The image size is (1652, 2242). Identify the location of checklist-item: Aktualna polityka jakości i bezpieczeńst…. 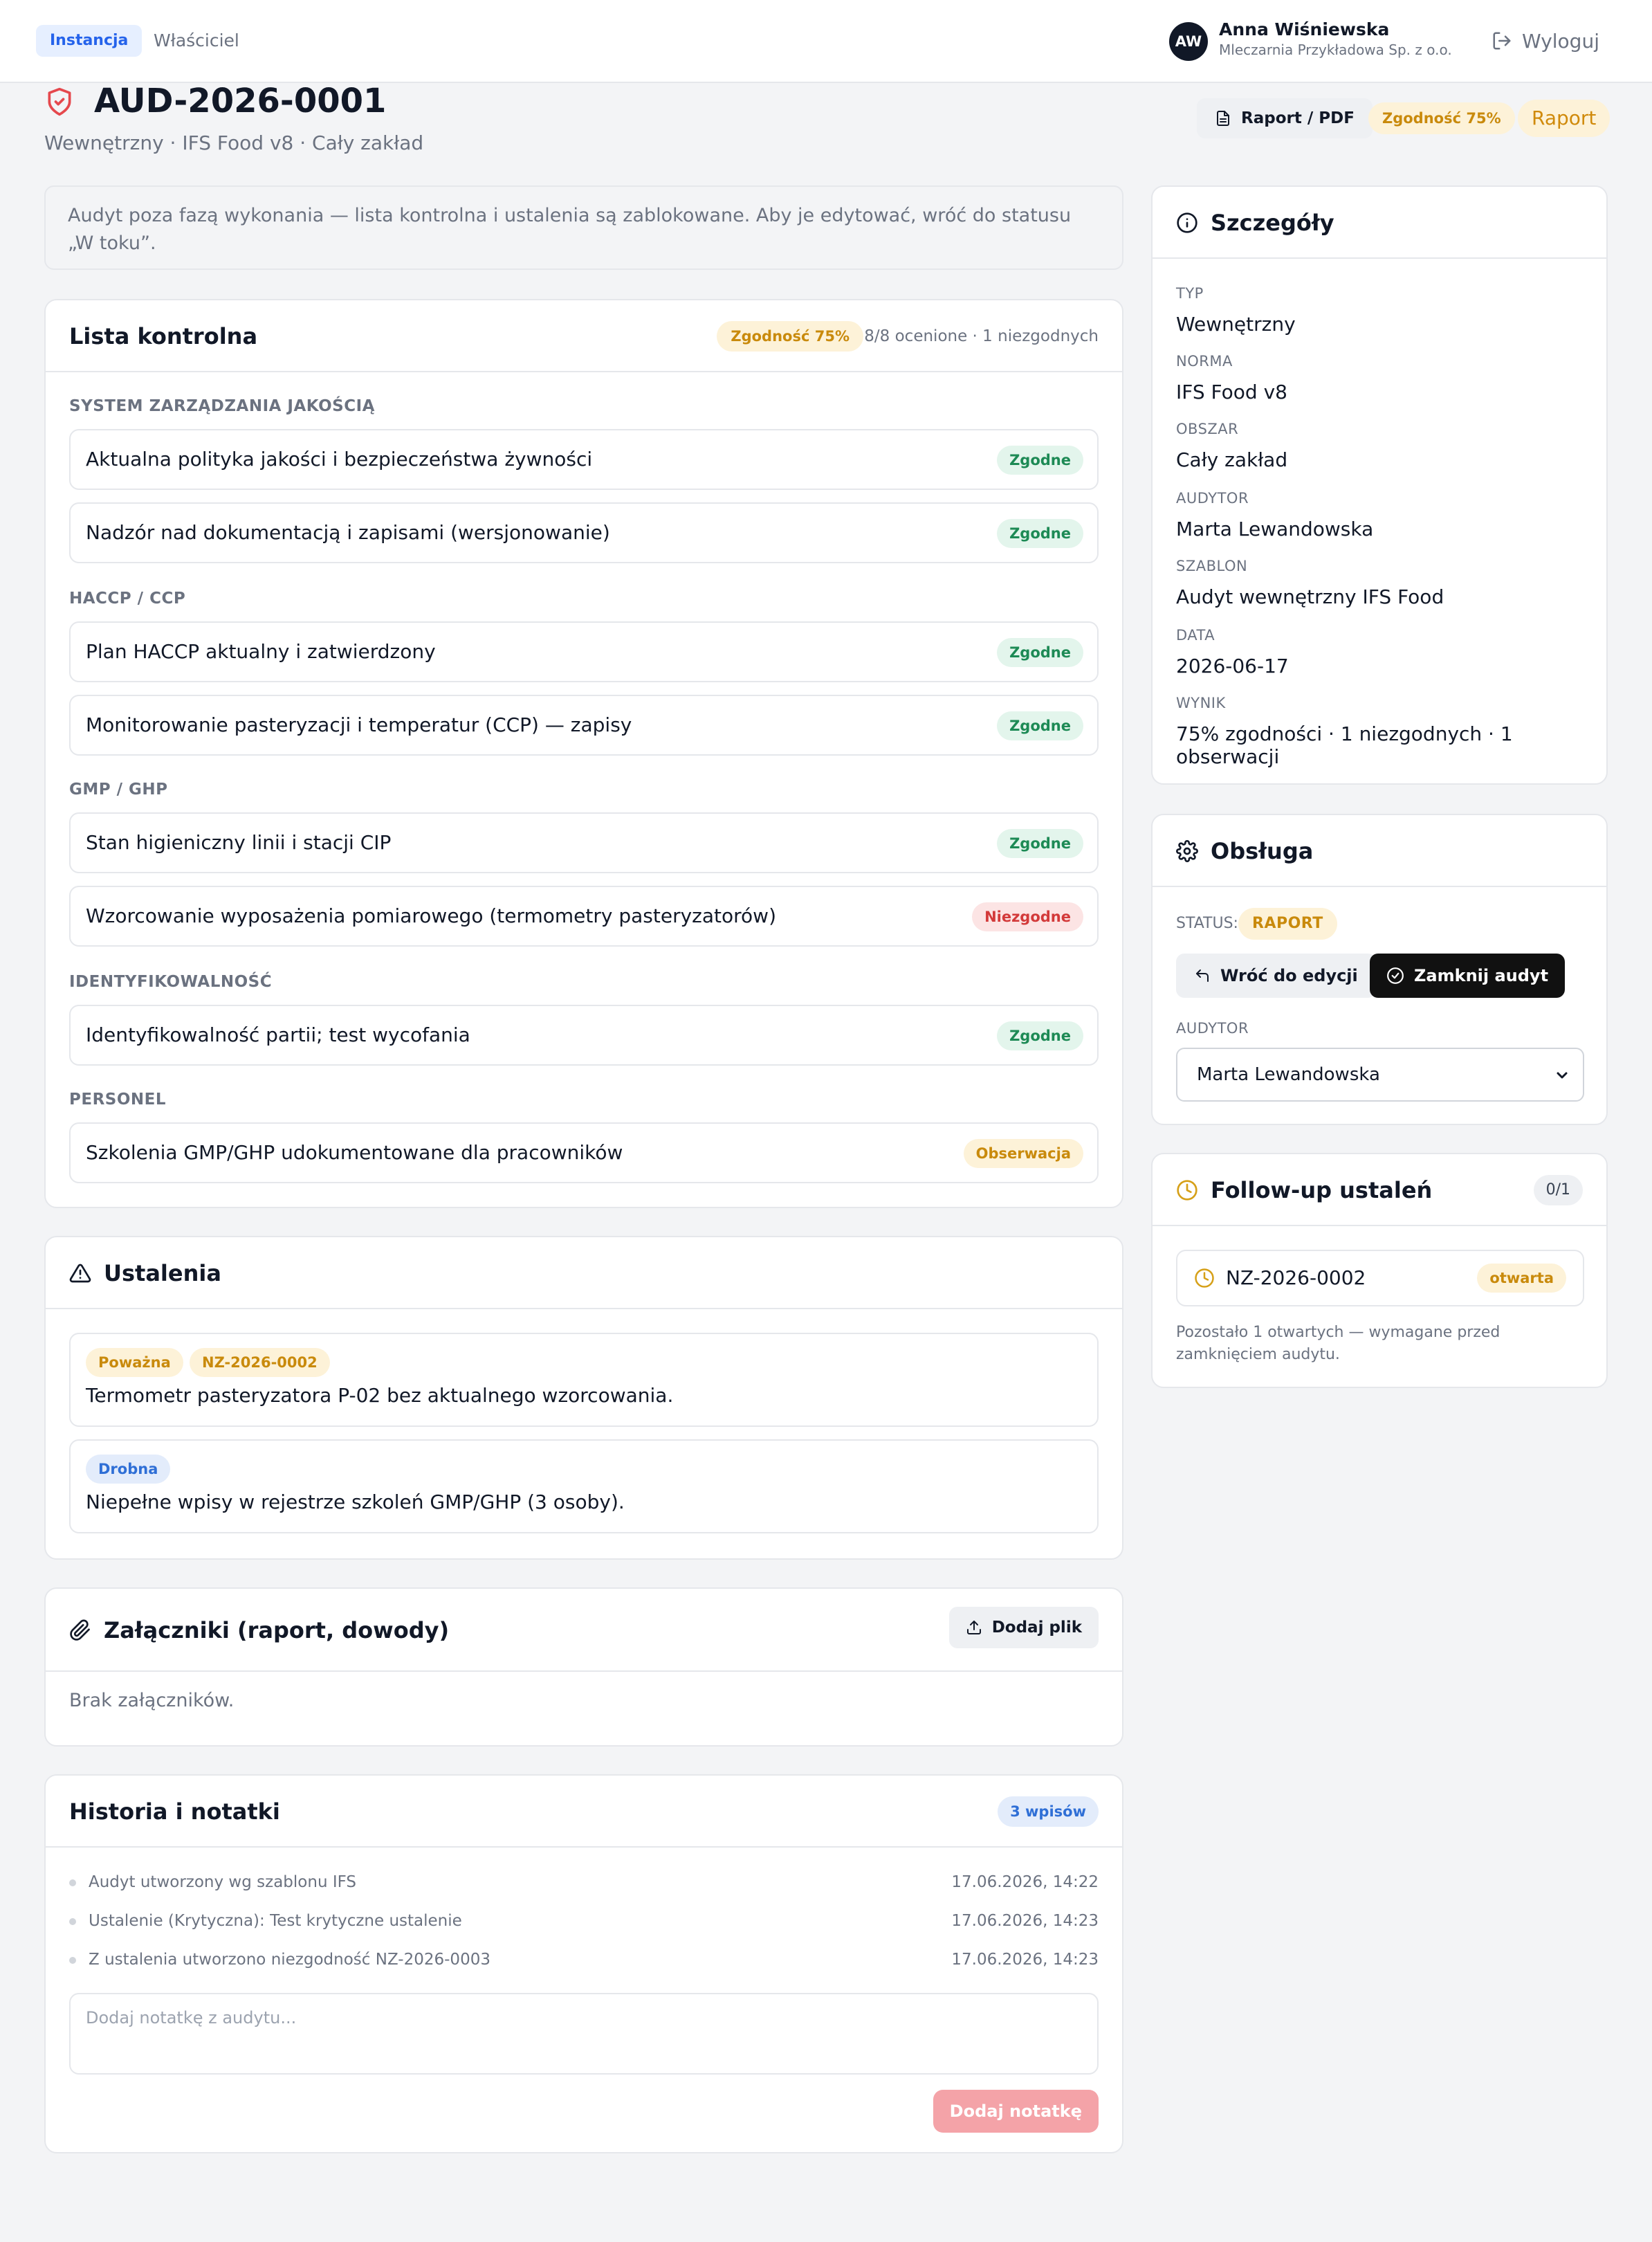
(584, 459).